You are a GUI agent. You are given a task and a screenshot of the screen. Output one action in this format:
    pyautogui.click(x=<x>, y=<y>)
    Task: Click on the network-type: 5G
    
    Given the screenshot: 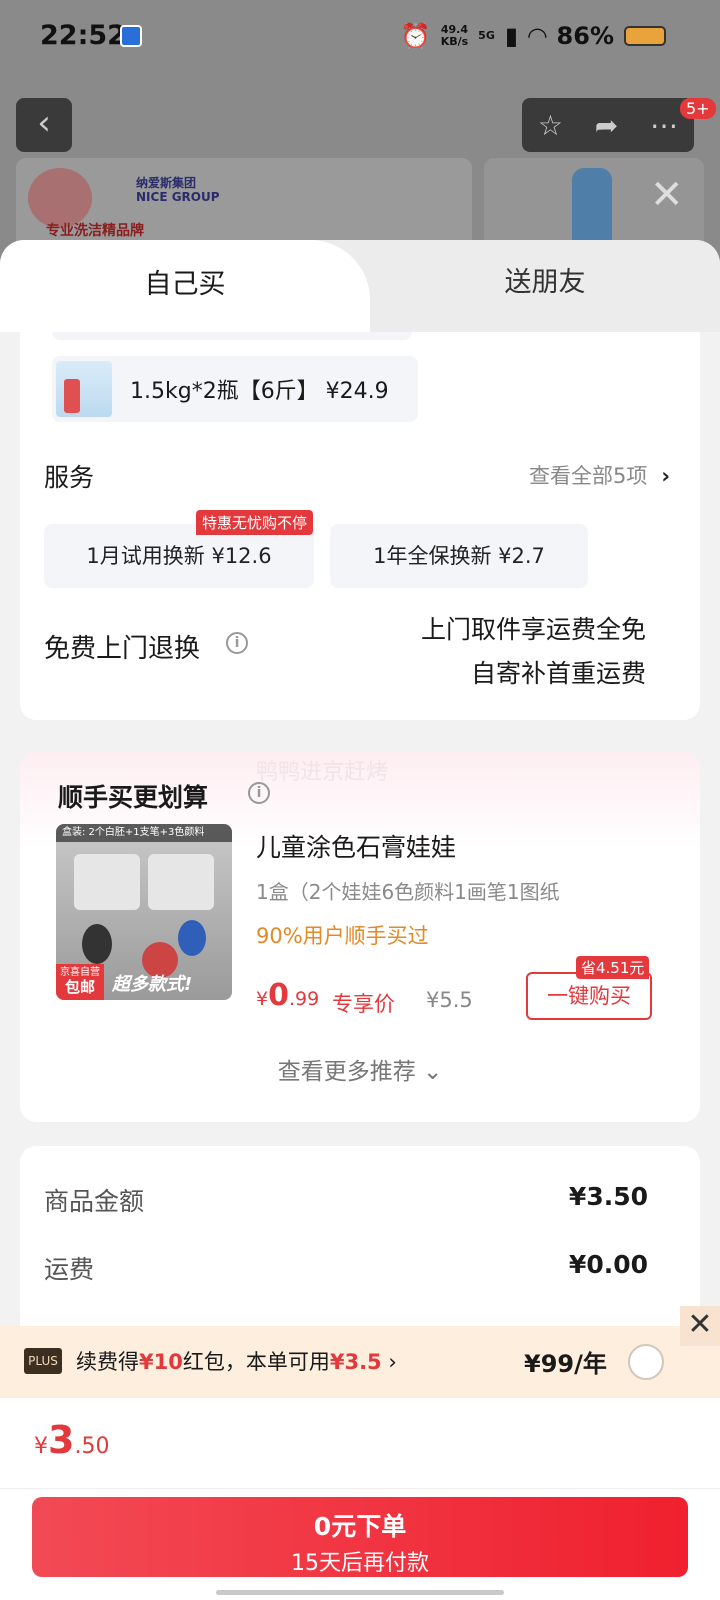 What is the action you would take?
    pyautogui.click(x=486, y=35)
    